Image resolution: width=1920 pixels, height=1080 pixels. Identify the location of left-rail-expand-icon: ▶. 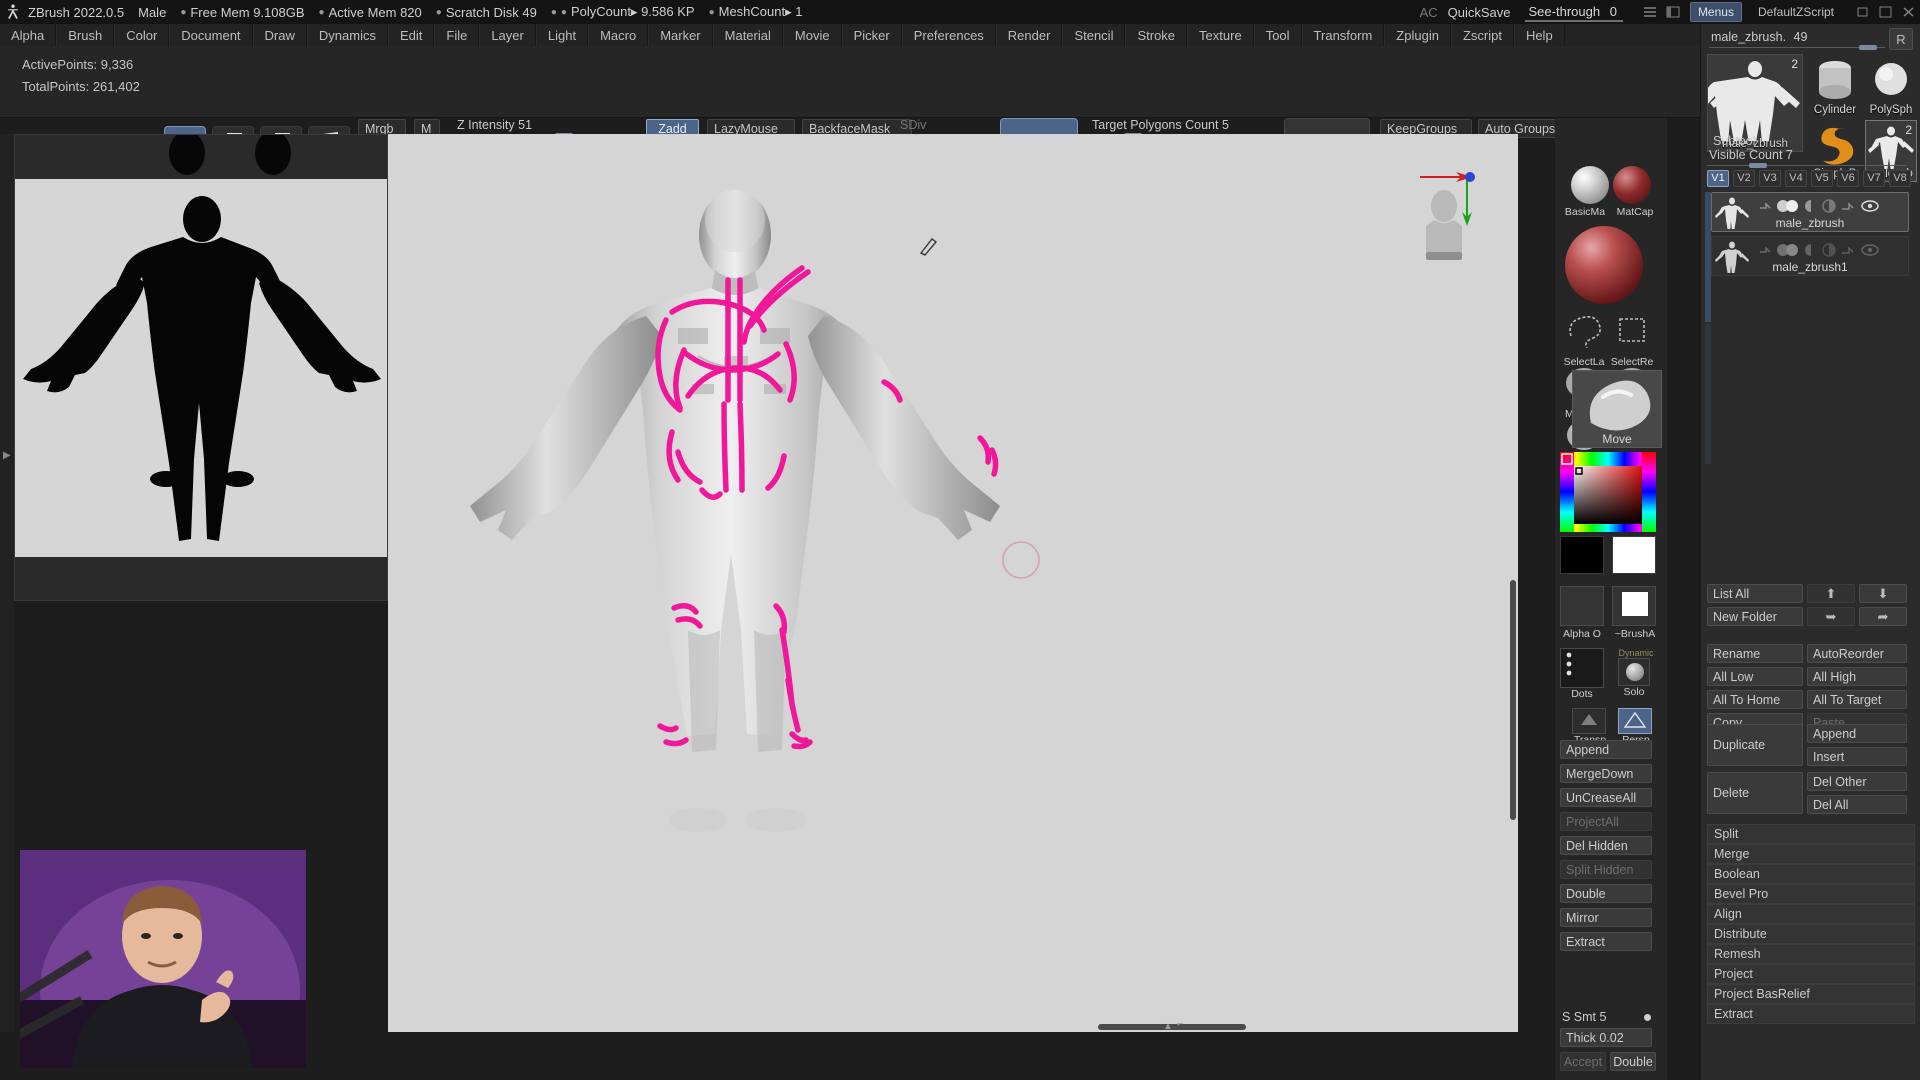
(7, 455).